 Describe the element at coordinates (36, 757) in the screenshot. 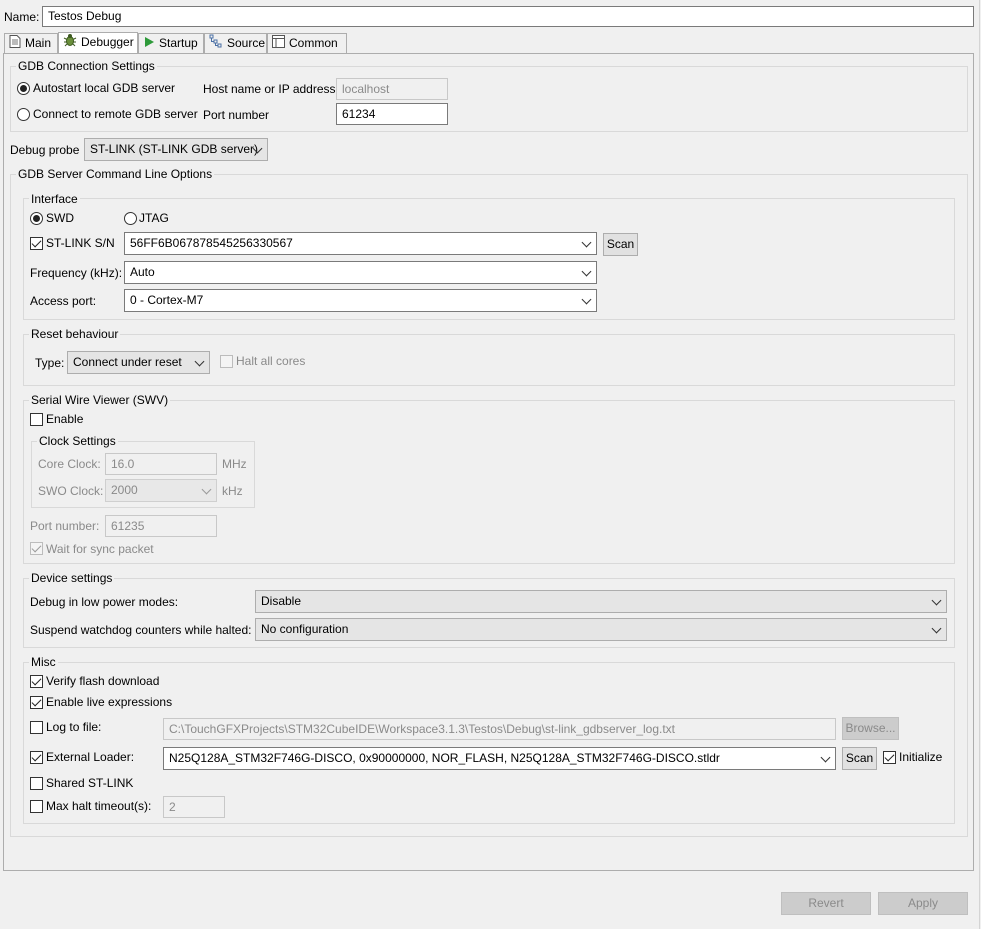

I see `ext-loader-checkbox` at that location.